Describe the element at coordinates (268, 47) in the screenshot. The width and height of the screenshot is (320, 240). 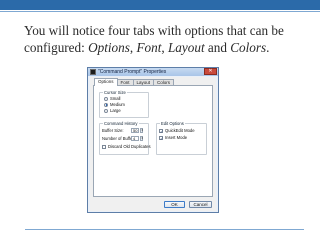
I see `period: .` at that location.